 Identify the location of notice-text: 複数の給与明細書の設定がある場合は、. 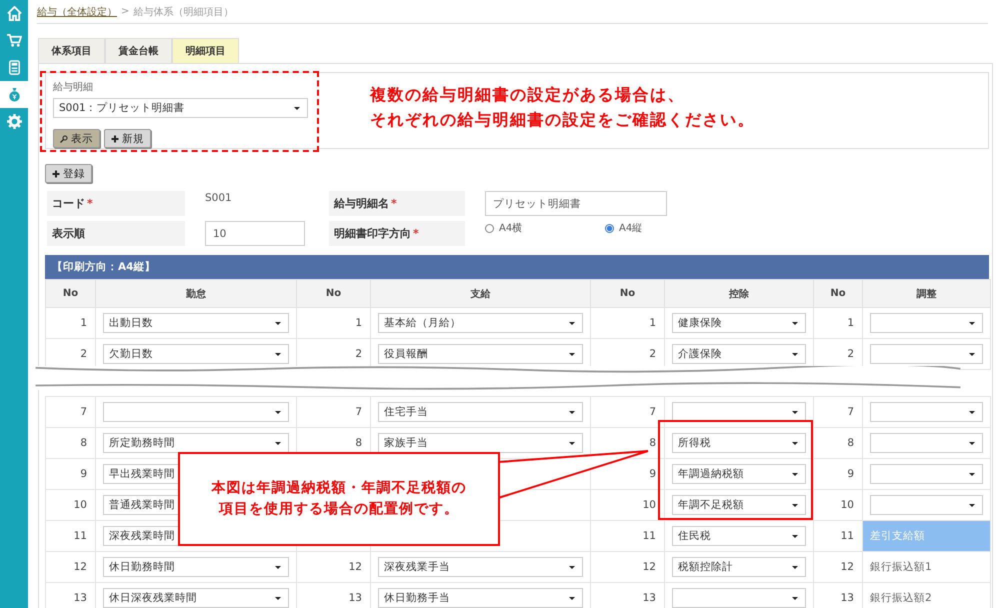
(528, 95).